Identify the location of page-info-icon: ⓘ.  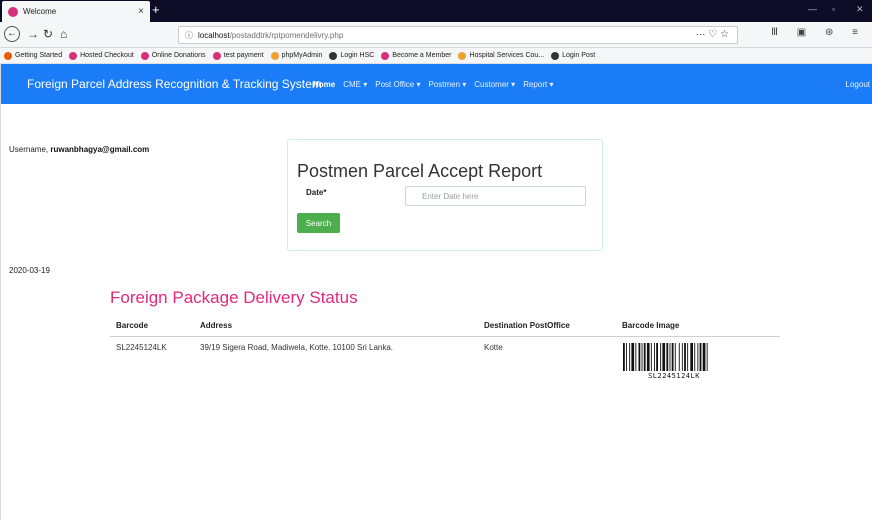
(189, 35).